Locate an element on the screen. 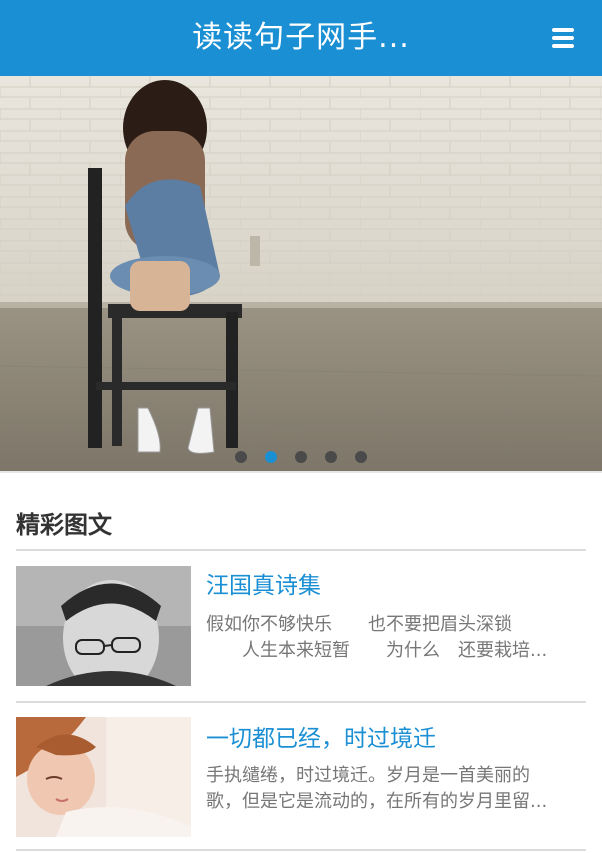 This screenshot has width=602, height=853. article-title: 汪国真诗集 is located at coordinates (263, 586).